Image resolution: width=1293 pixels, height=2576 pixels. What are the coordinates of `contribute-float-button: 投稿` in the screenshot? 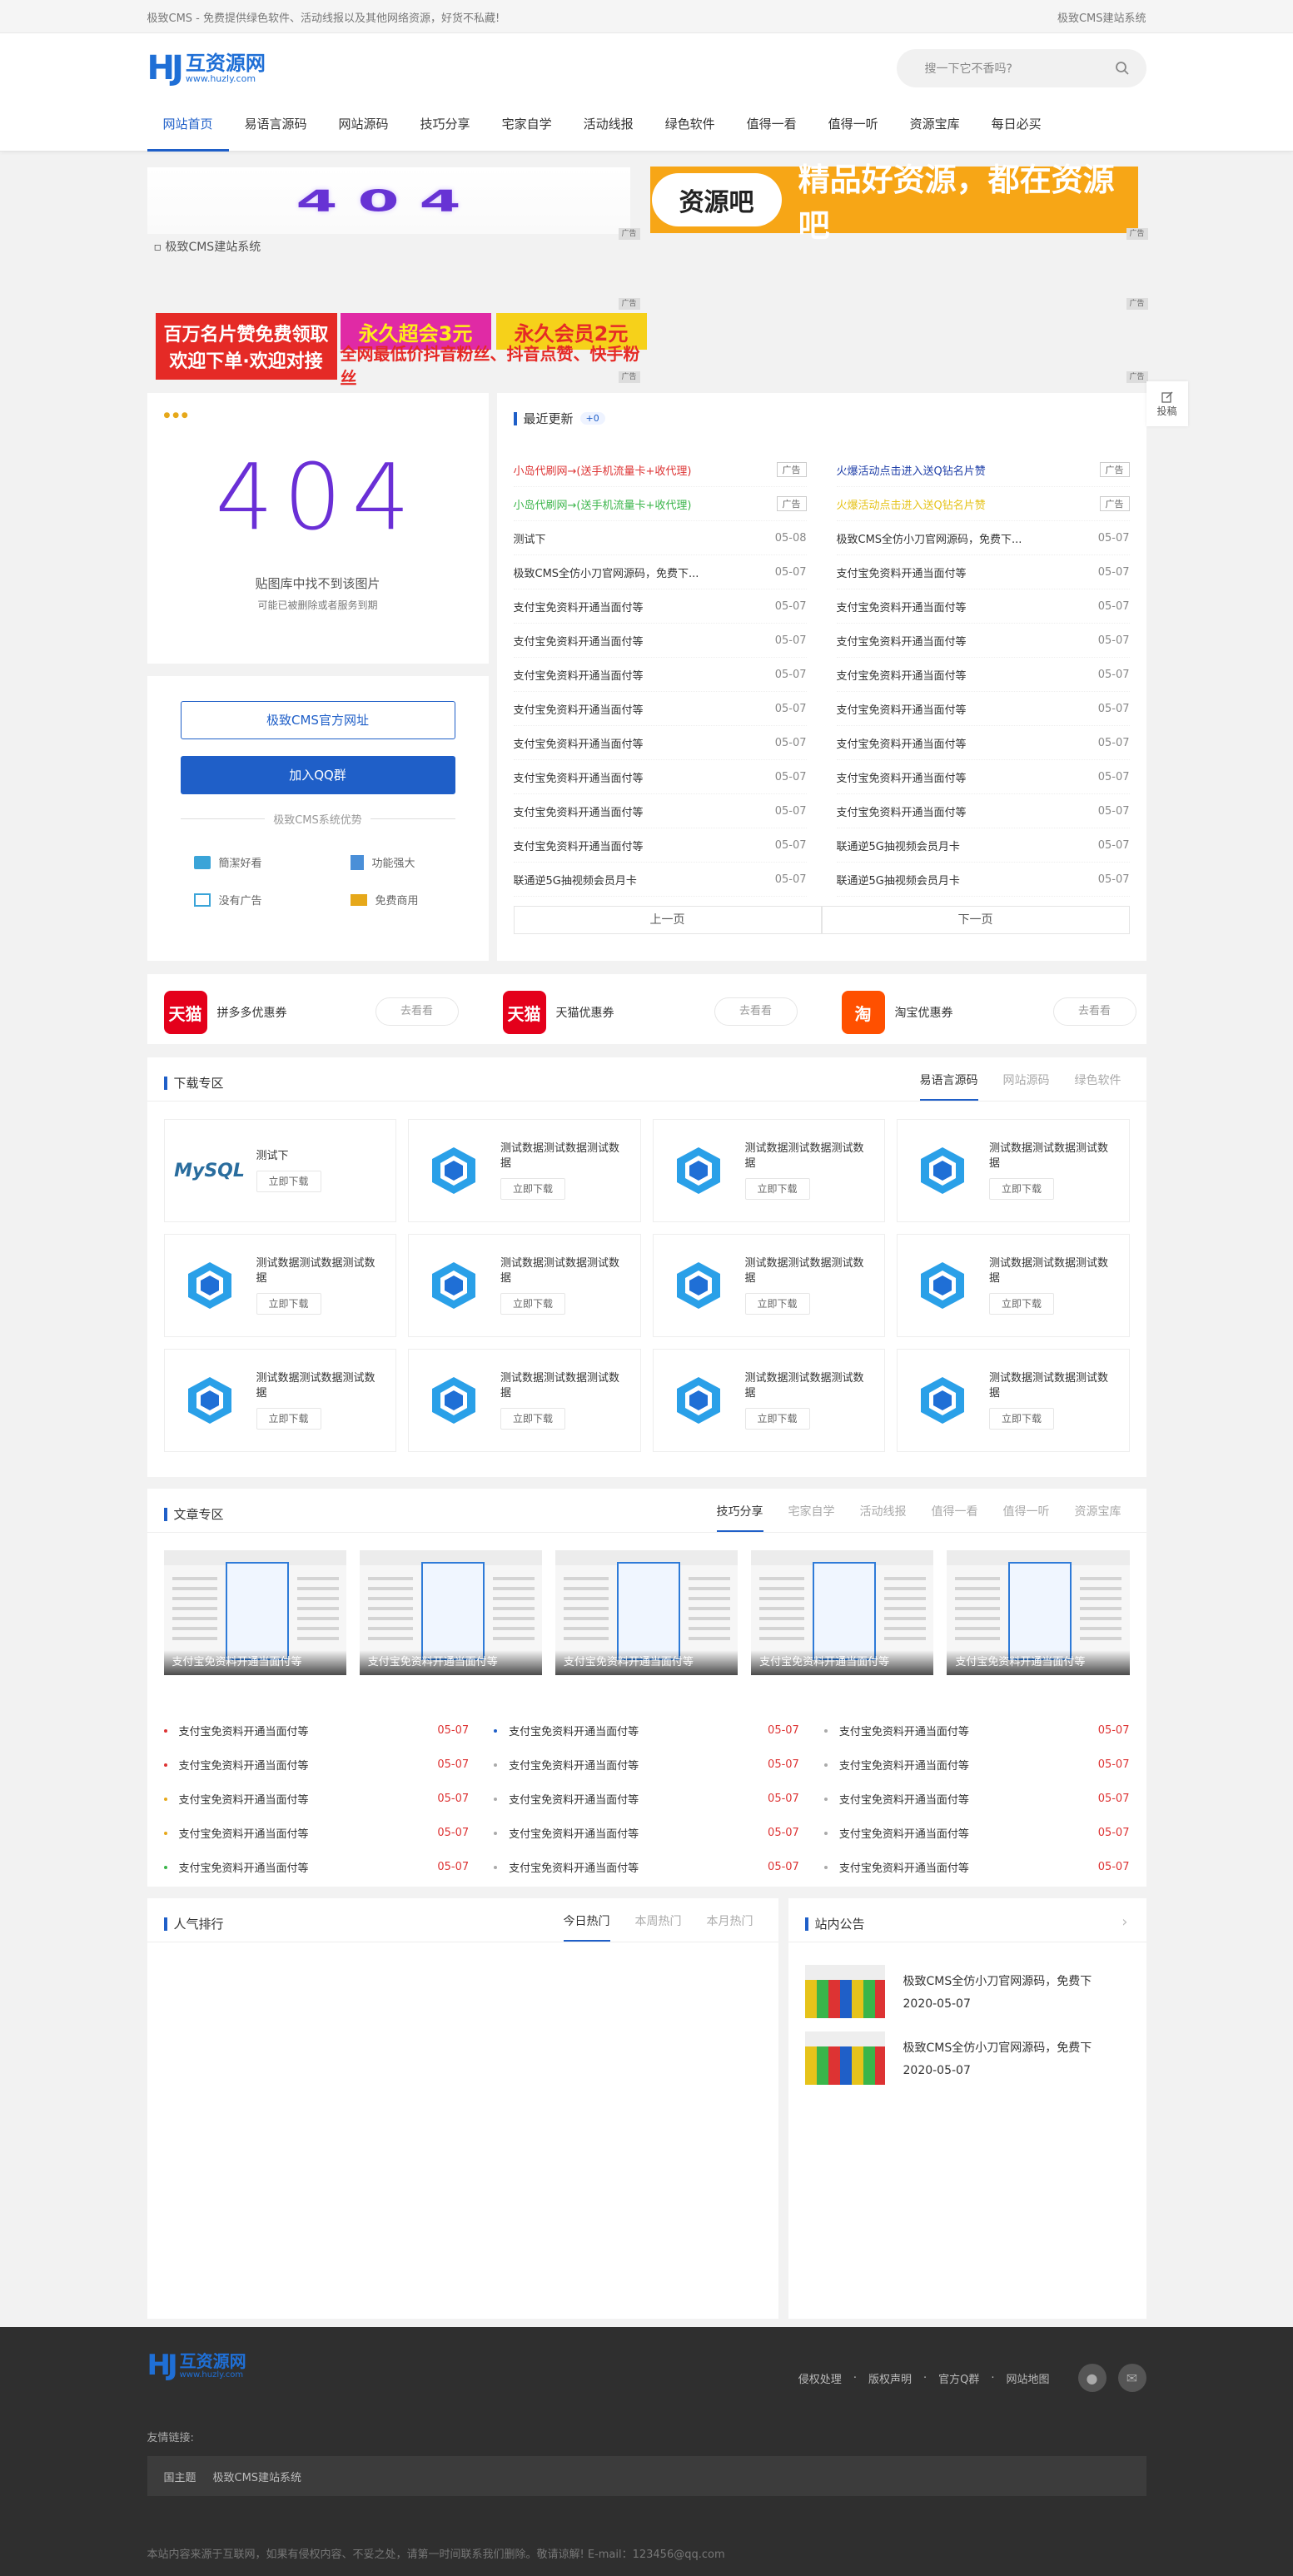 It's located at (1167, 403).